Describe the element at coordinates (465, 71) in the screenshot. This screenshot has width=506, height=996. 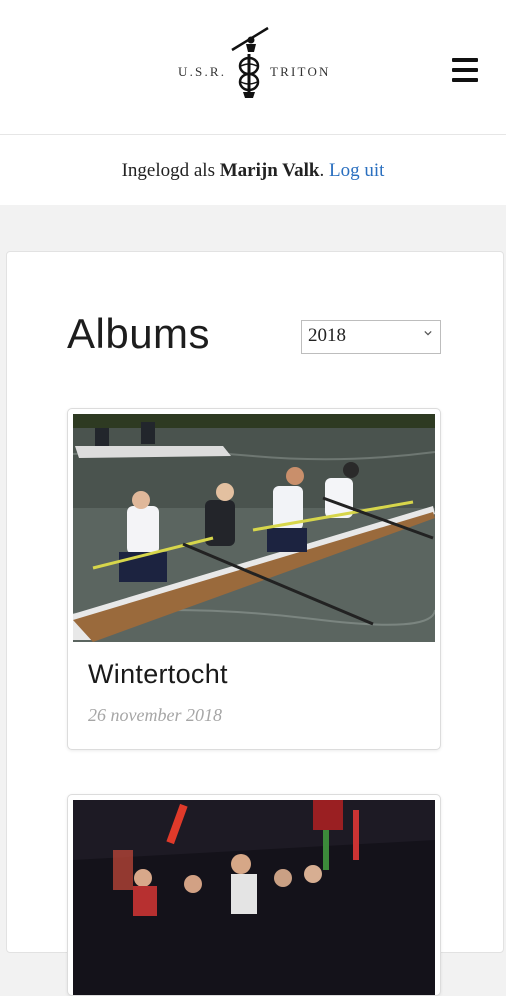
I see `hamburger-menu-icon` at that location.